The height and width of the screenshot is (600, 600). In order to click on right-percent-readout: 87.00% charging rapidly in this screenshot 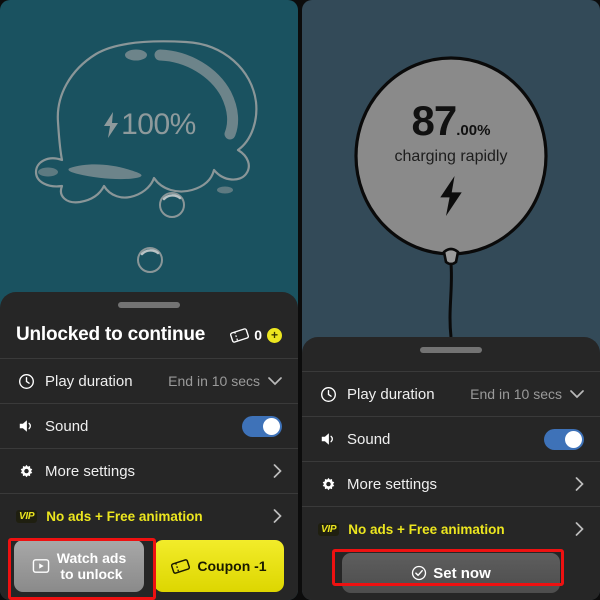, I will do `click(451, 158)`.